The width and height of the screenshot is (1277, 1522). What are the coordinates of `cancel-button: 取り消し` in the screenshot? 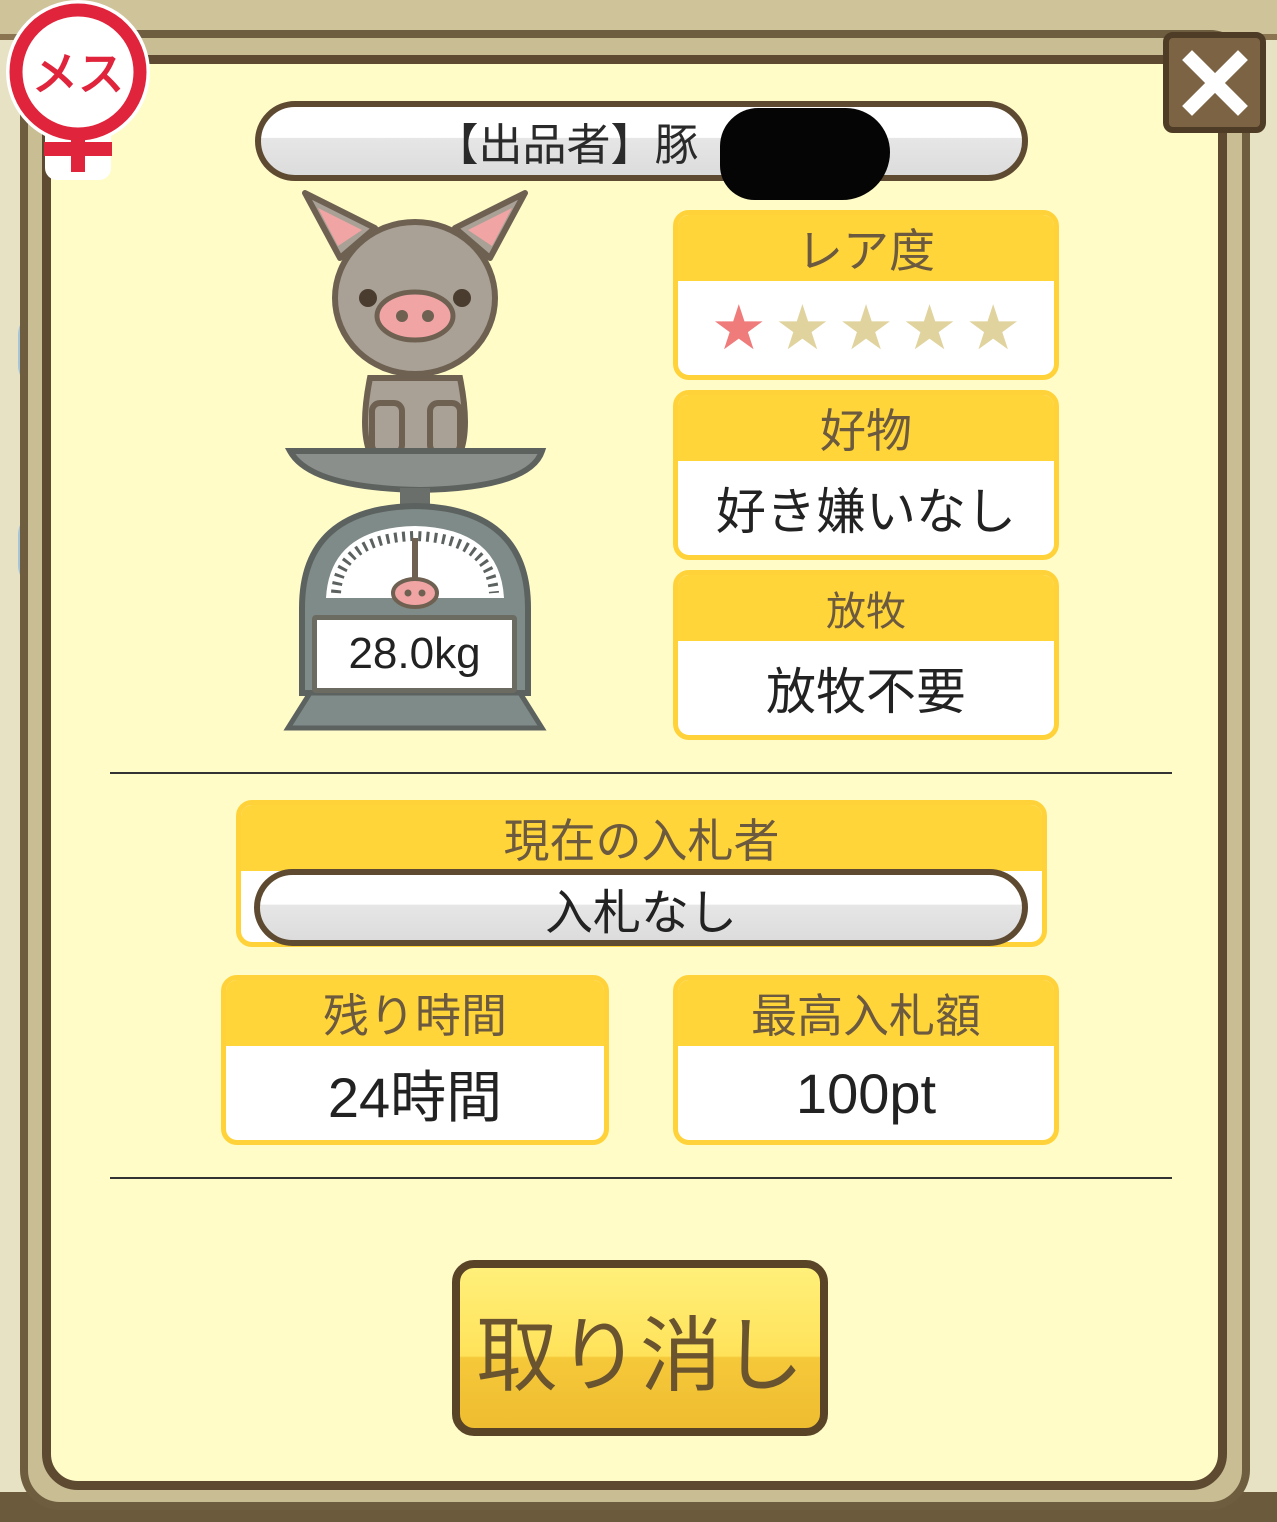 It's located at (640, 1348).